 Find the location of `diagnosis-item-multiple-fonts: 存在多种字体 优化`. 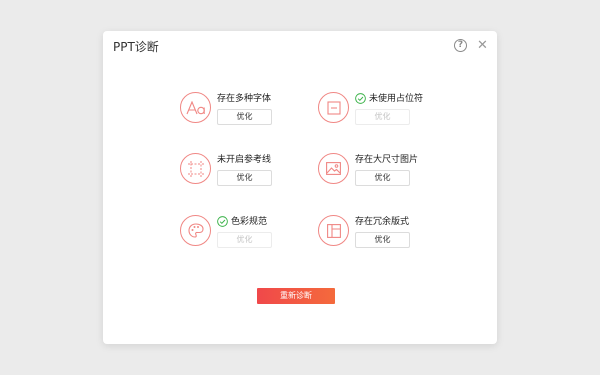

diagnosis-item-multiple-fonts: 存在多种字体 优化 is located at coordinates (255, 112).